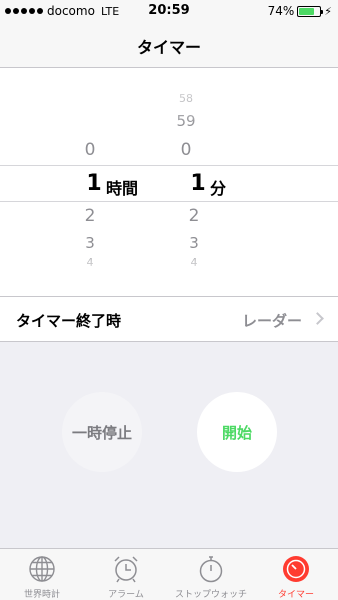 Image resolution: width=338 pixels, height=600 pixels. What do you see at coordinates (41, 595) in the screenshot?
I see `tab-label: 世界時計` at bounding box center [41, 595].